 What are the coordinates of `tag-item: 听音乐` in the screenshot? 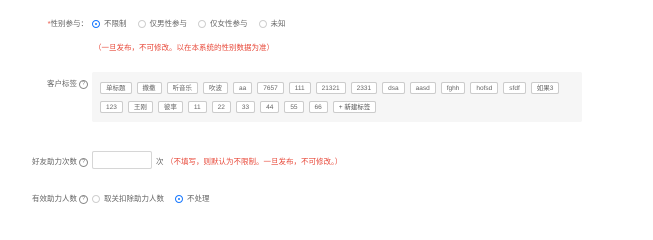 It's located at (182, 88).